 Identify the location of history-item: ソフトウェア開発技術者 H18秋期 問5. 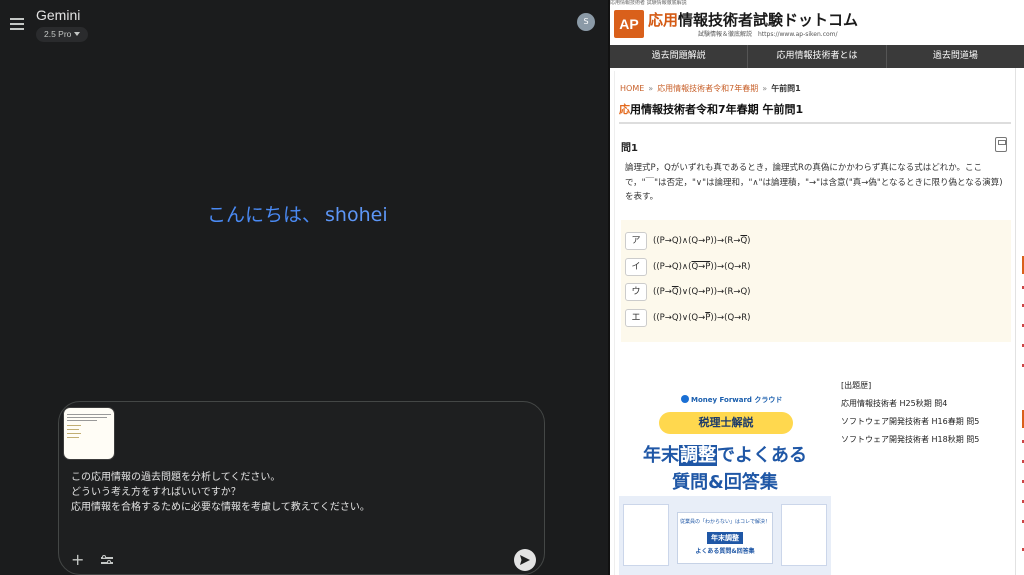
(910, 440).